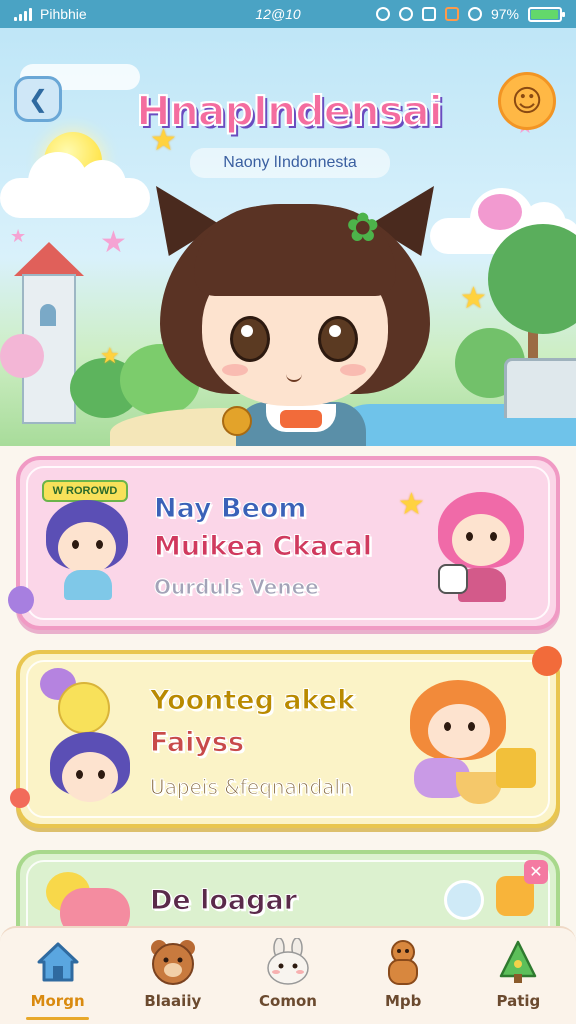 This screenshot has height=1024, width=576. I want to click on close-button: ✕, so click(536, 872).